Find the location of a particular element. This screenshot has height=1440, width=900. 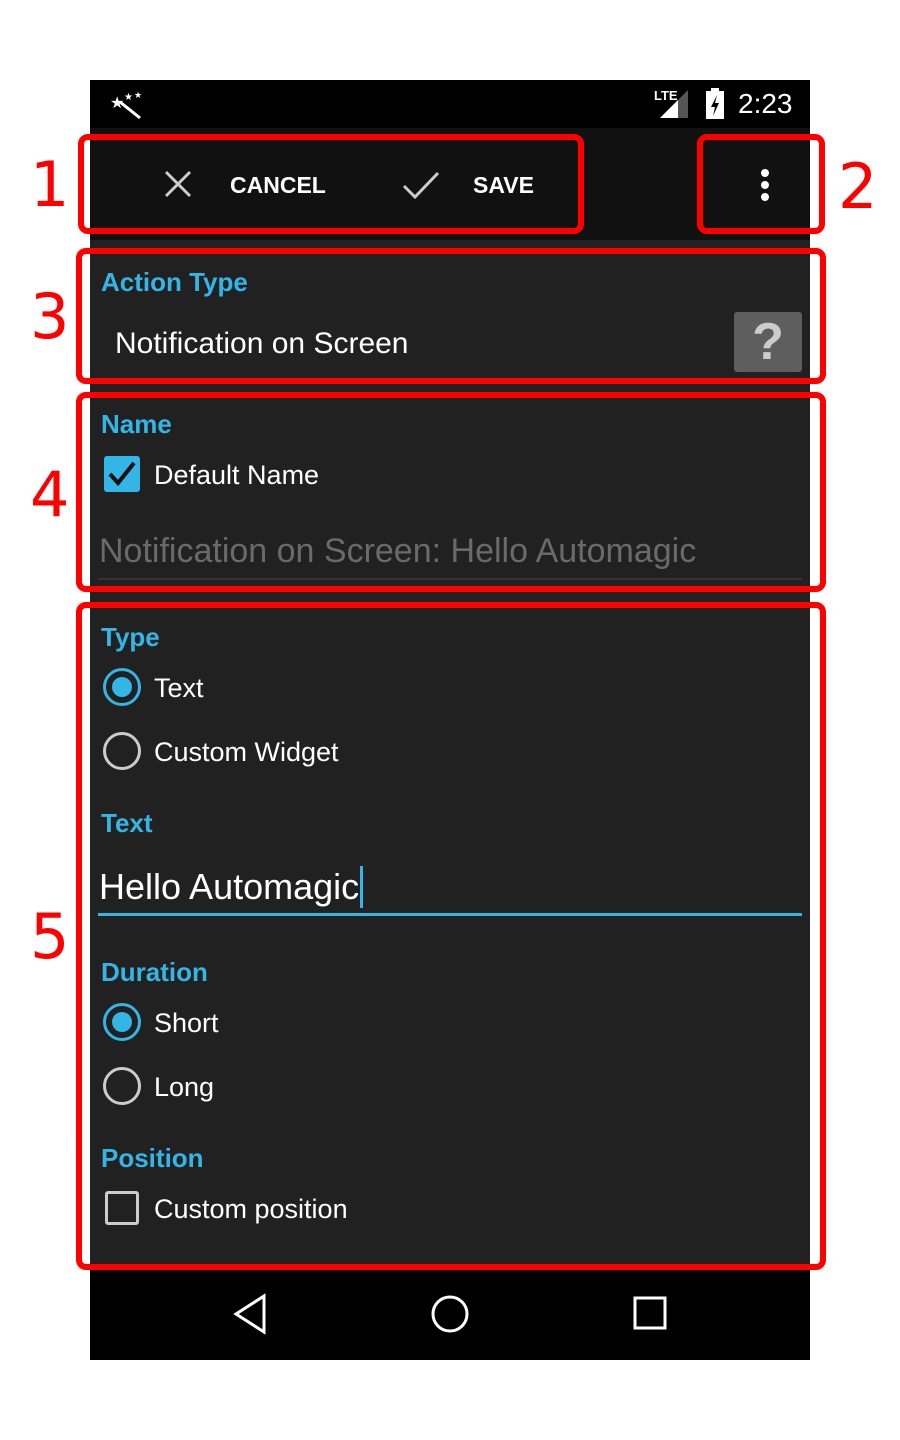

status-bar: ★ ★ ★ LTE 2:23 is located at coordinates (450, 104).